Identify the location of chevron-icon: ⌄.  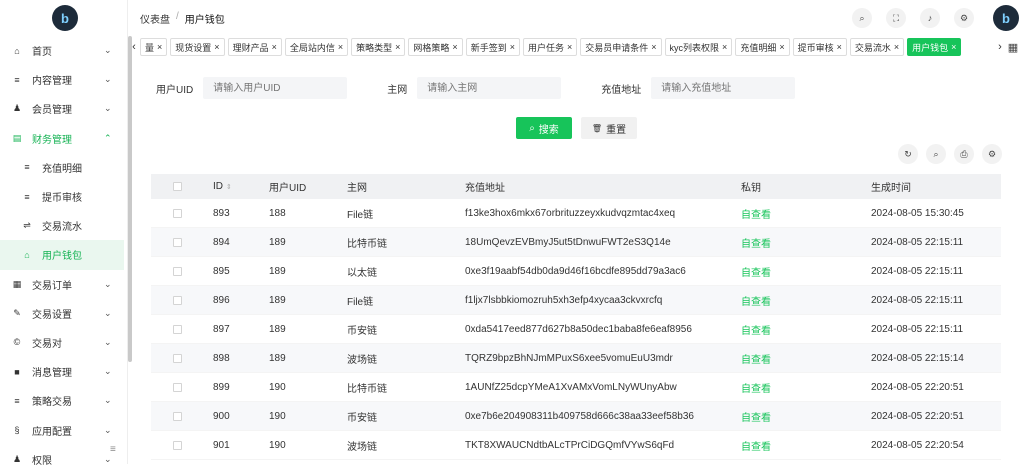
(108, 50).